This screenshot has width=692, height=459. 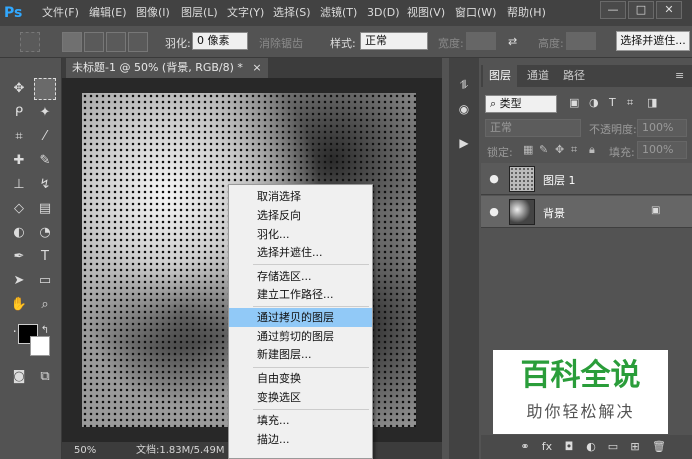 What do you see at coordinates (292, 13) in the screenshot?
I see `menu-select: 选择(S)` at bounding box center [292, 13].